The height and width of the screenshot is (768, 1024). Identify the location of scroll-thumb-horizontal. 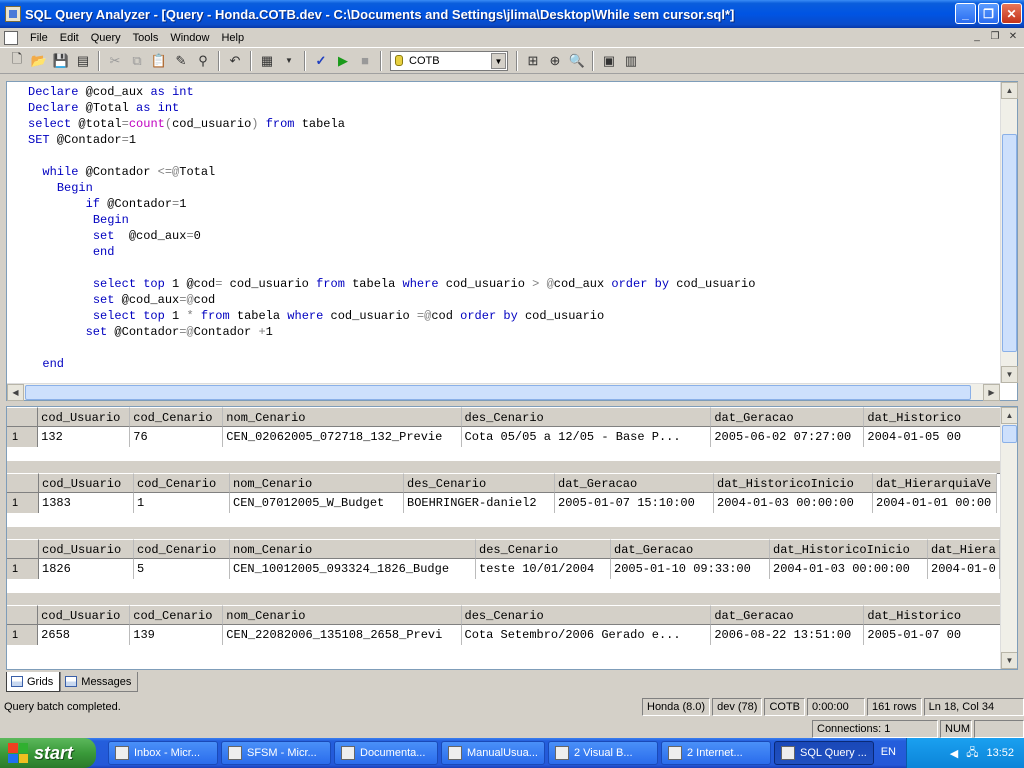
(498, 392).